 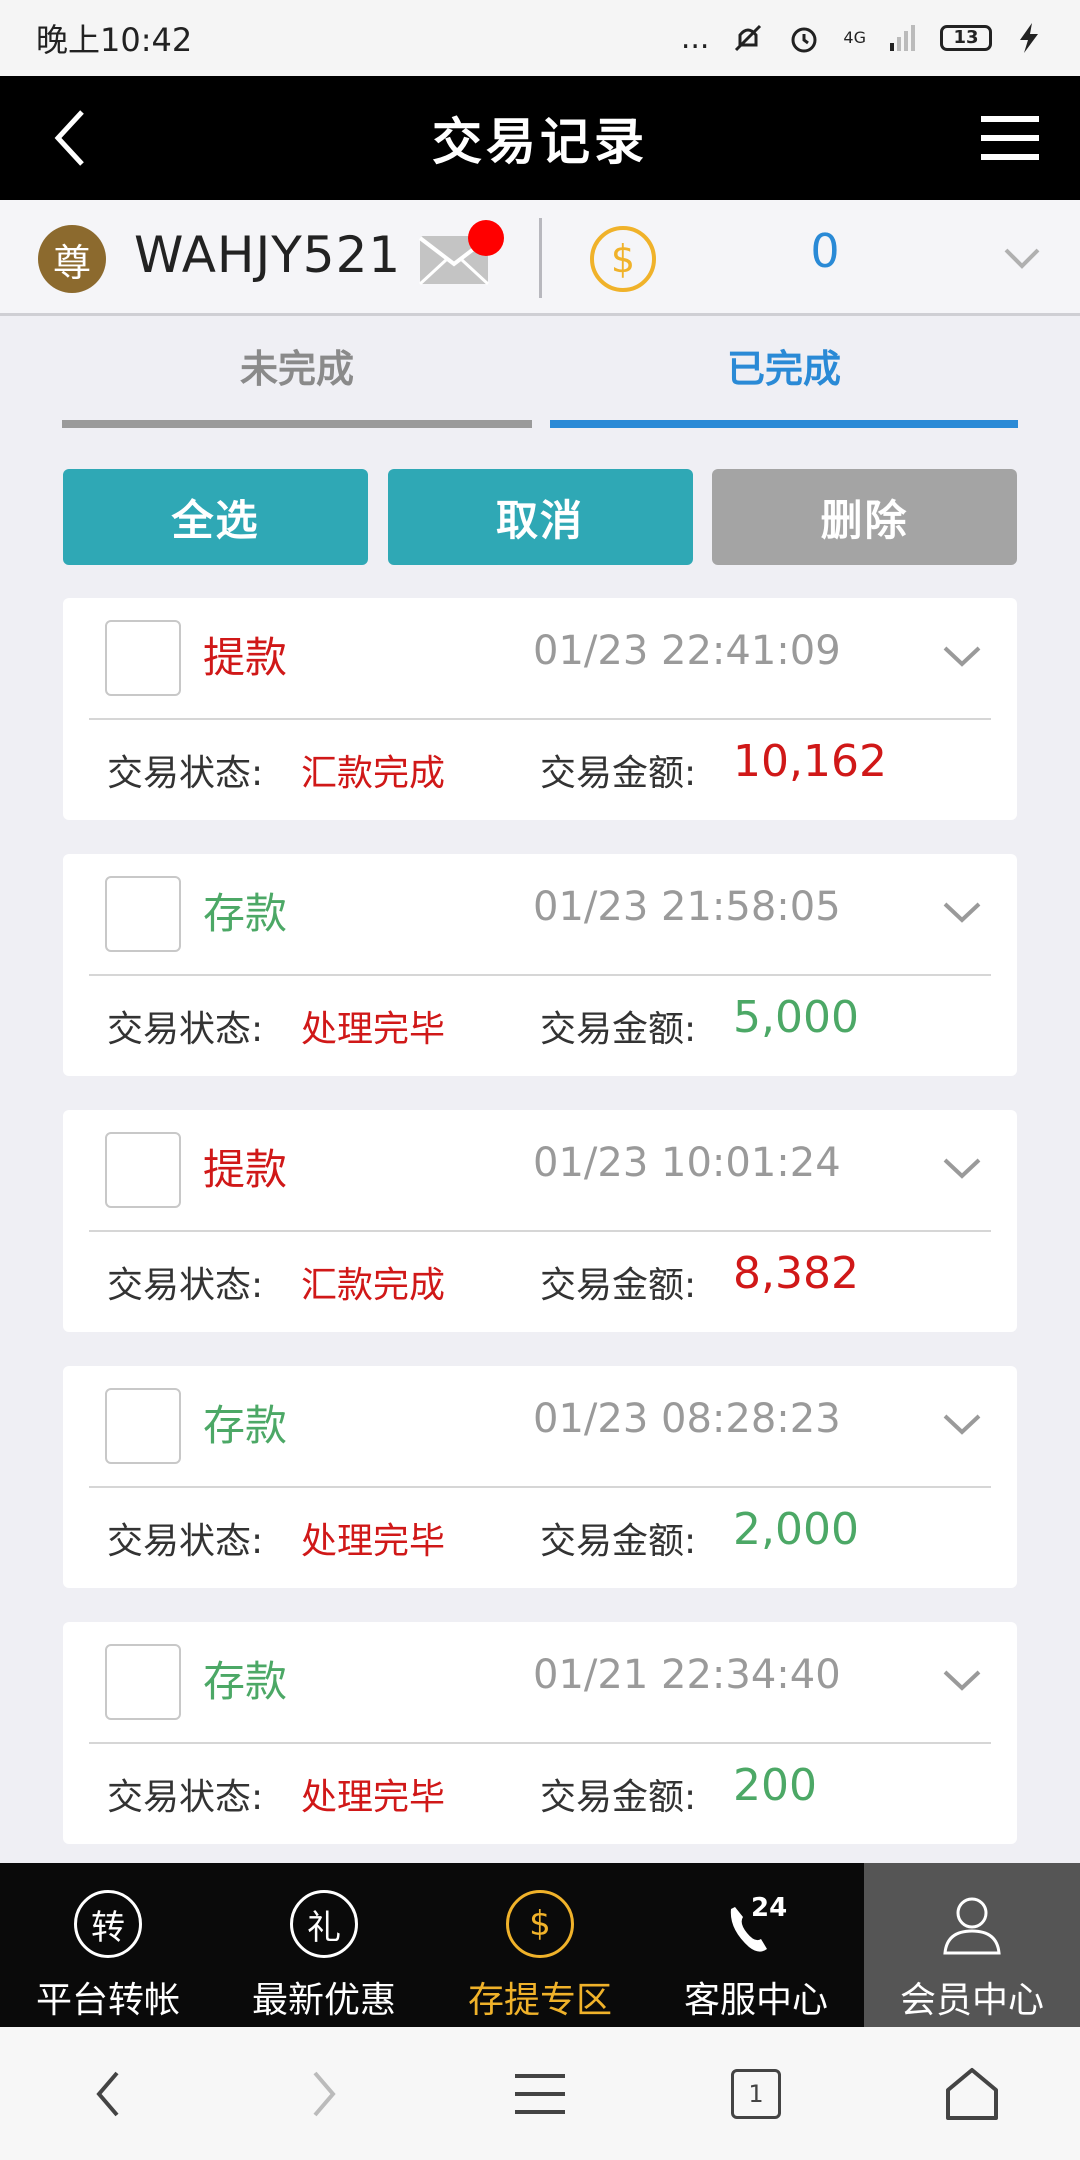 I want to click on amount-value: 2,000, so click(x=796, y=1529).